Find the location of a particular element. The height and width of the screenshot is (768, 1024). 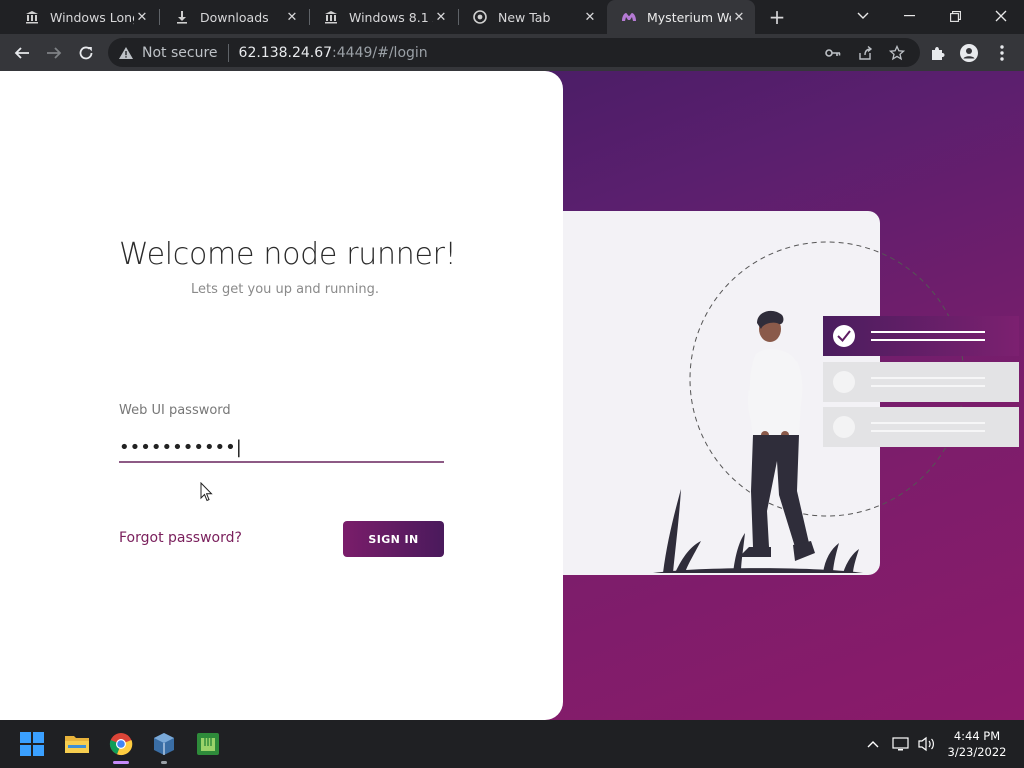

mouse-pointer-icon is located at coordinates (206, 492).